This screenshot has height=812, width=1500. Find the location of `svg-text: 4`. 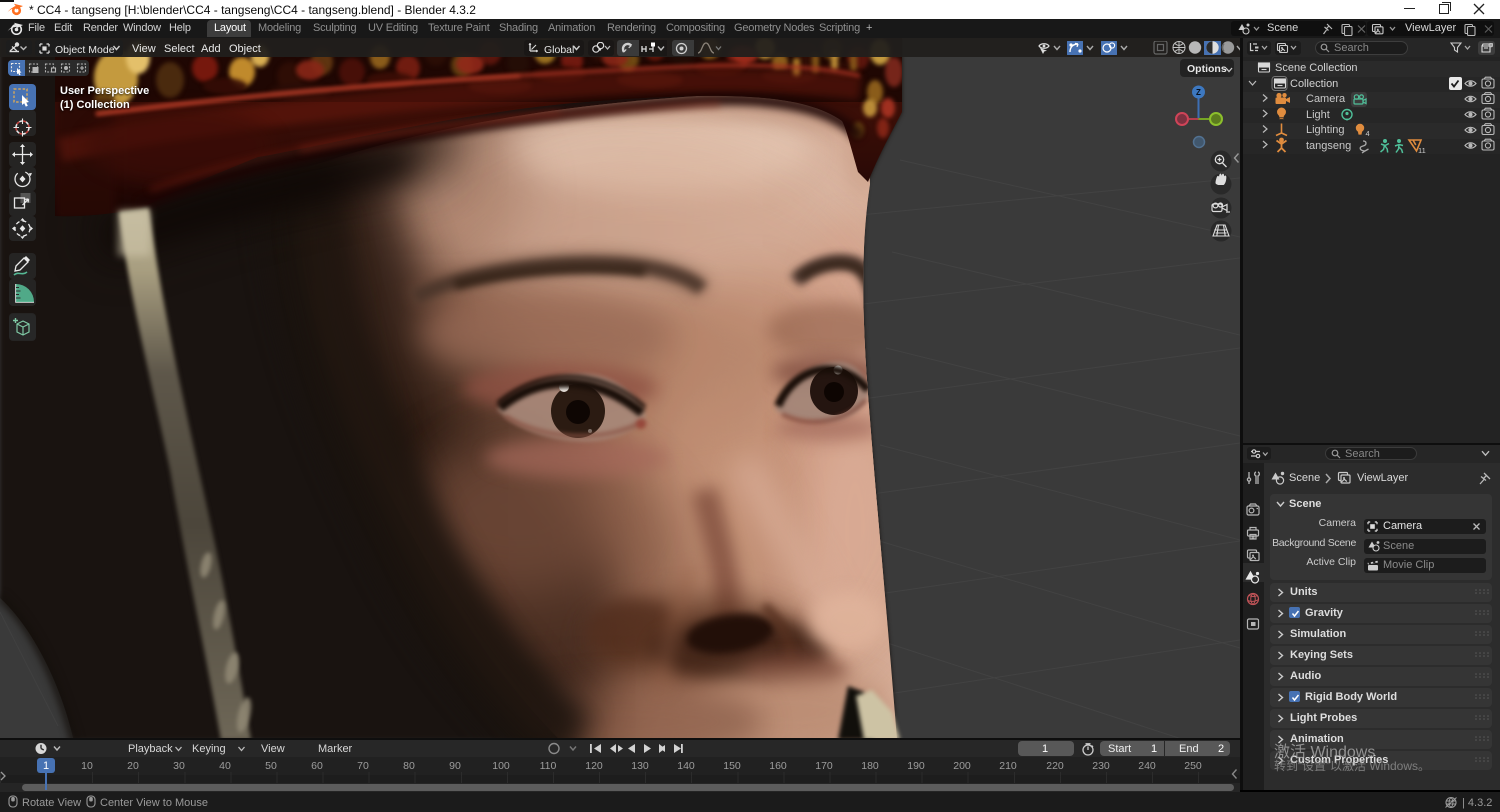

svg-text: 4 is located at coordinates (1368, 133).